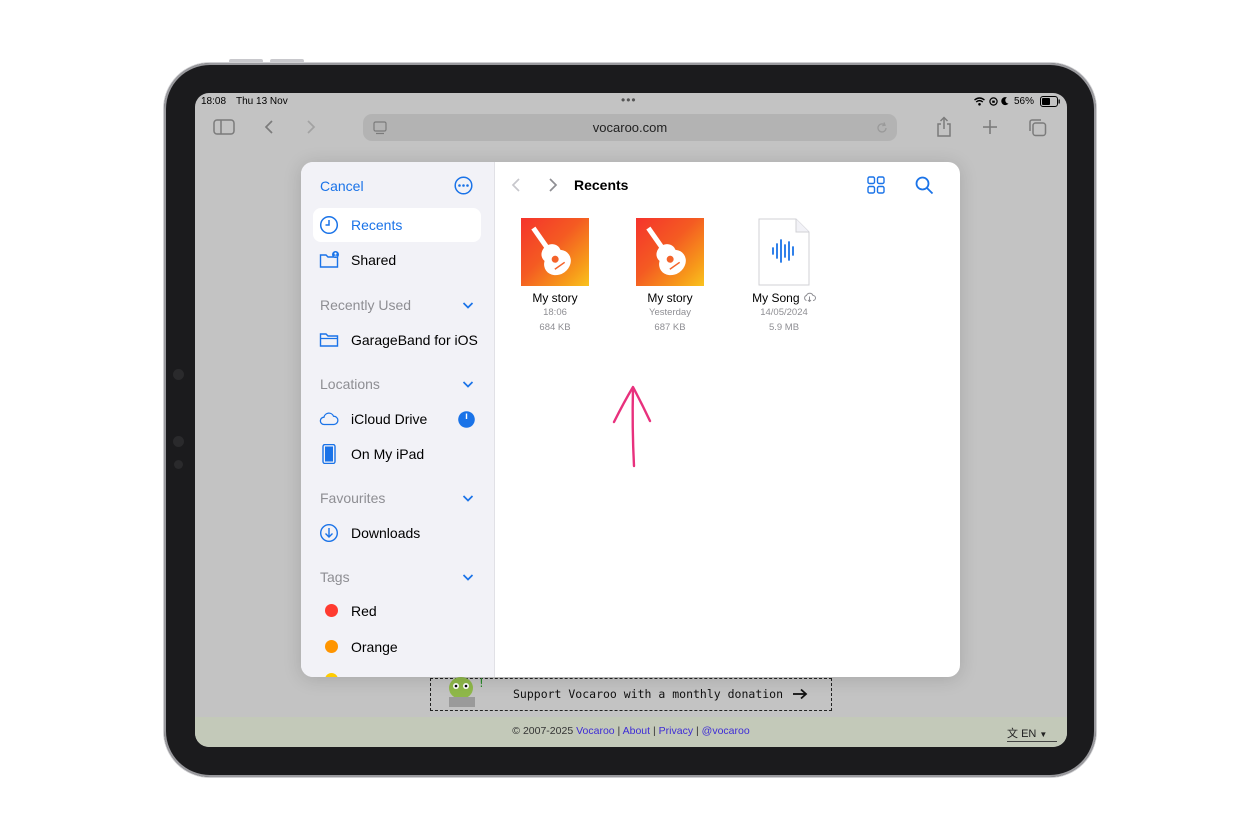  What do you see at coordinates (670, 327) in the screenshot?
I see `file-size: 687 KB` at bounding box center [670, 327].